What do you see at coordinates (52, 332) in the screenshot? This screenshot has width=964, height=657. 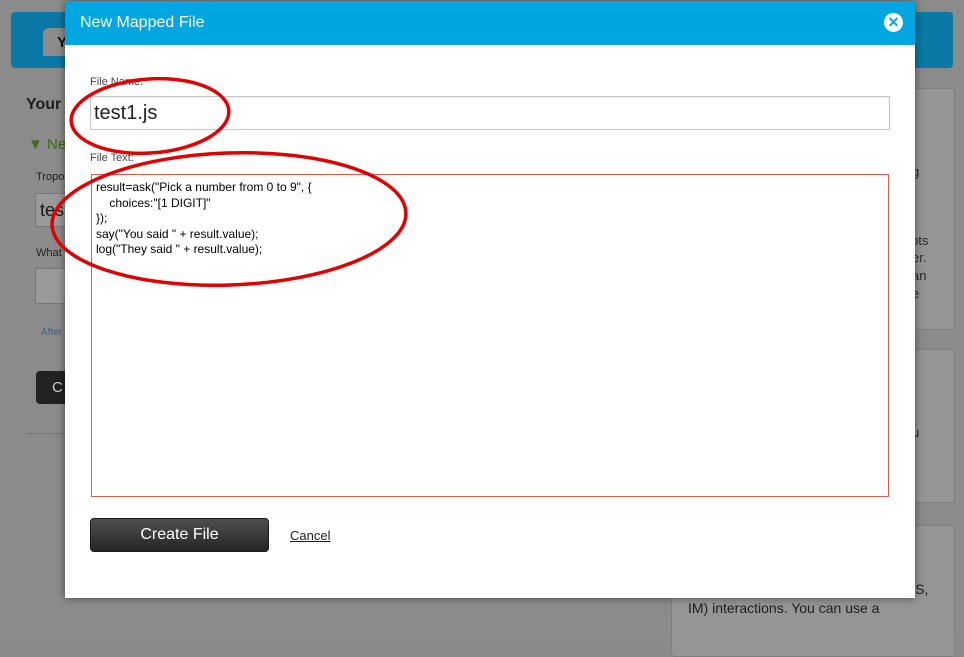 I see `background-after-link: After` at bounding box center [52, 332].